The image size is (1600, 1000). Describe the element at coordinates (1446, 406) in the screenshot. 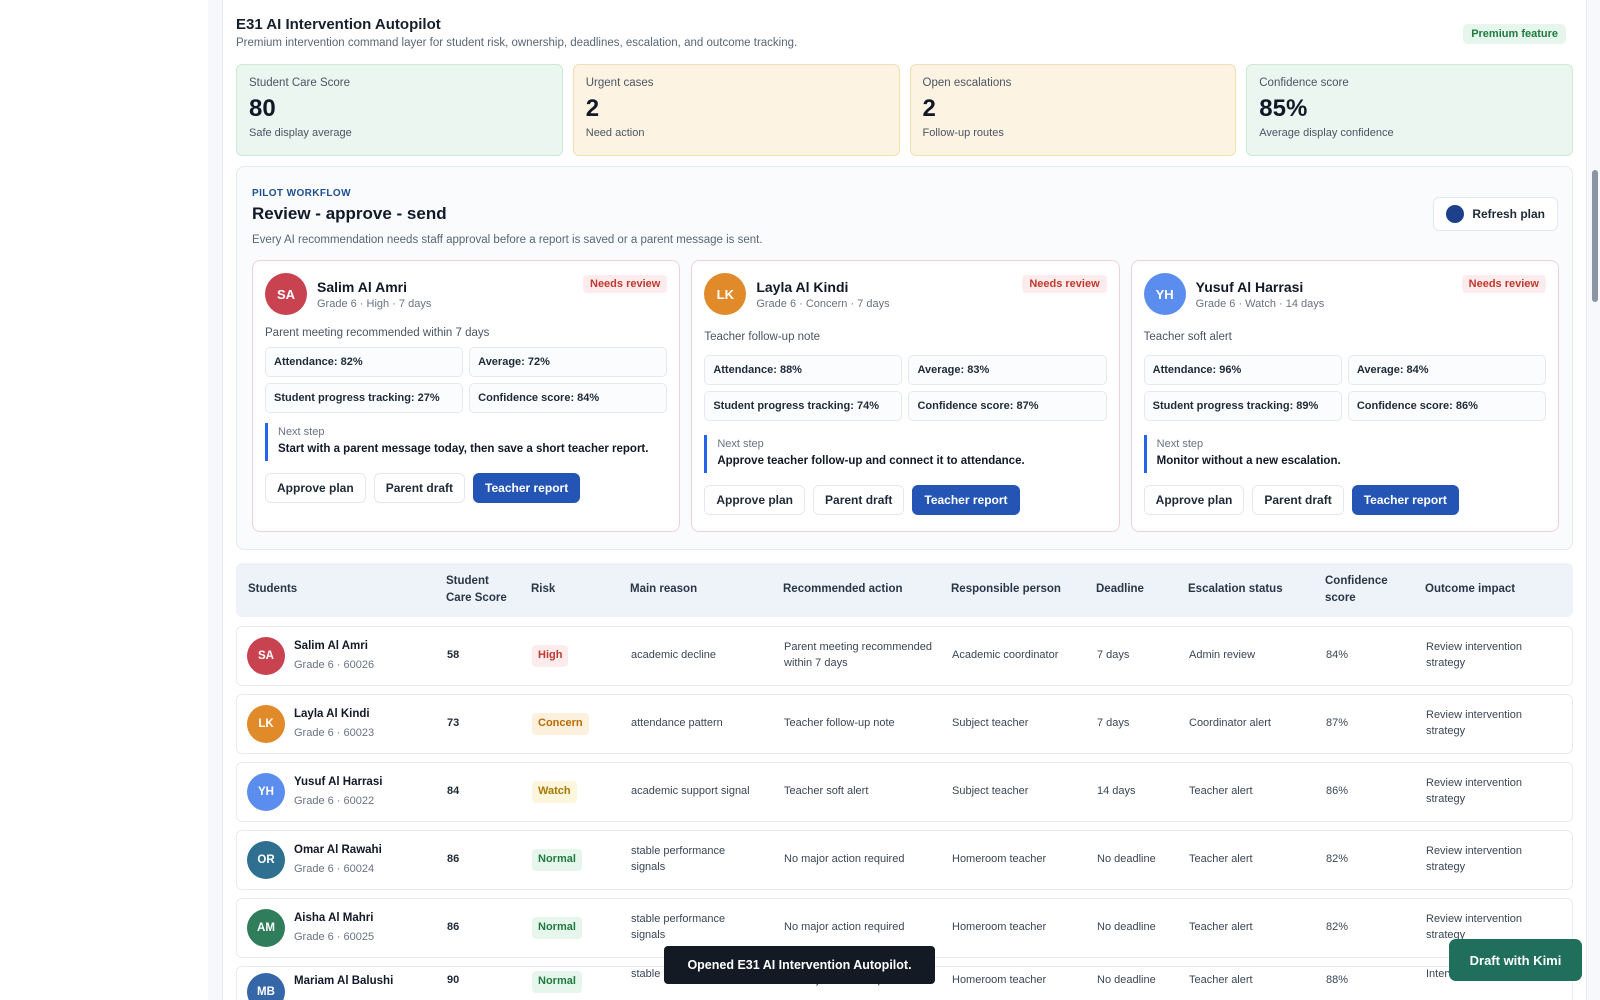

I see `metric-confidence: Confidence score: 86%` at that location.